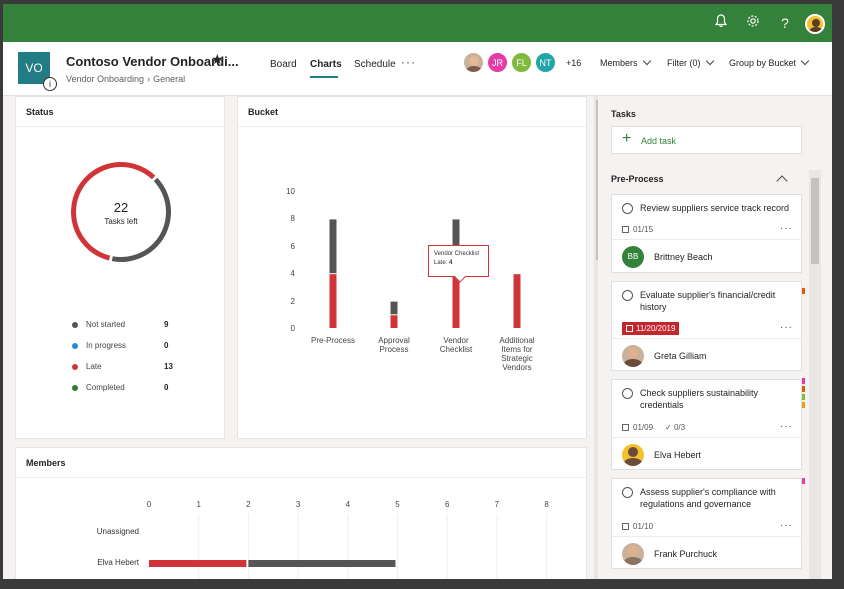 Image resolution: width=844 pixels, height=589 pixels. I want to click on assignee-name: Elva Hebert, so click(678, 455).